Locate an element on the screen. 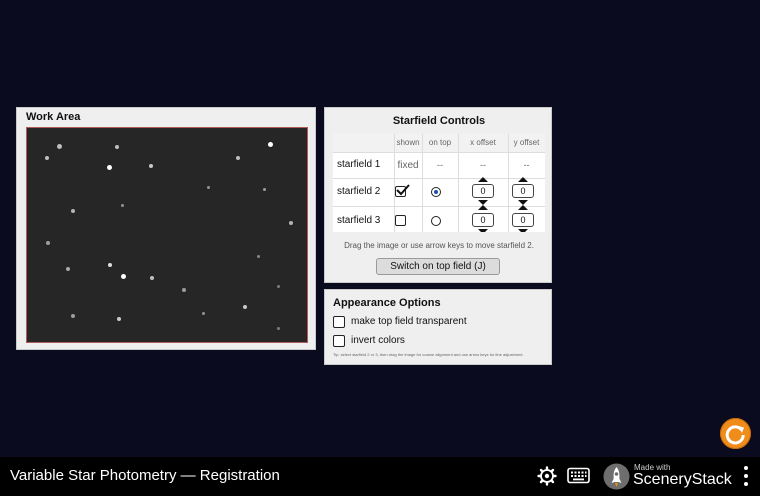 This screenshot has height=496, width=760. reset-all-button is located at coordinates (735, 433).